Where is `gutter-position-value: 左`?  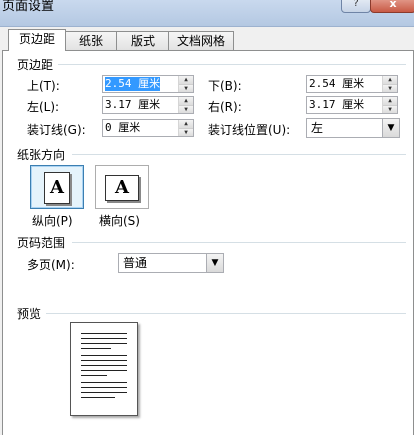
gutter-position-value: 左 is located at coordinates (317, 128).